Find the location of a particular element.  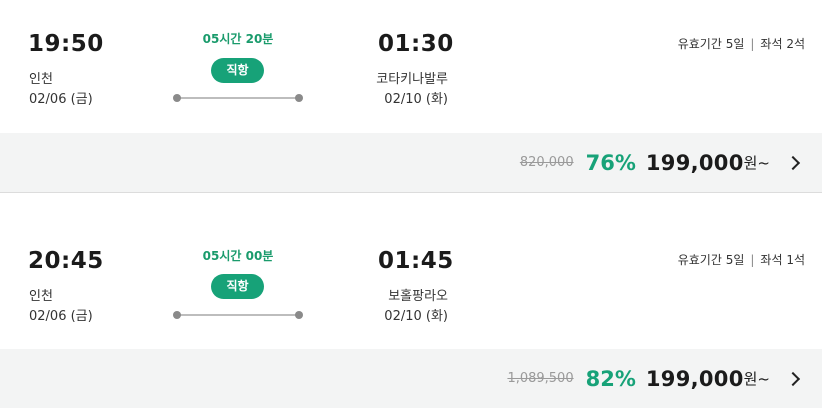

seats-left: 좌석 2석 is located at coordinates (782, 44).